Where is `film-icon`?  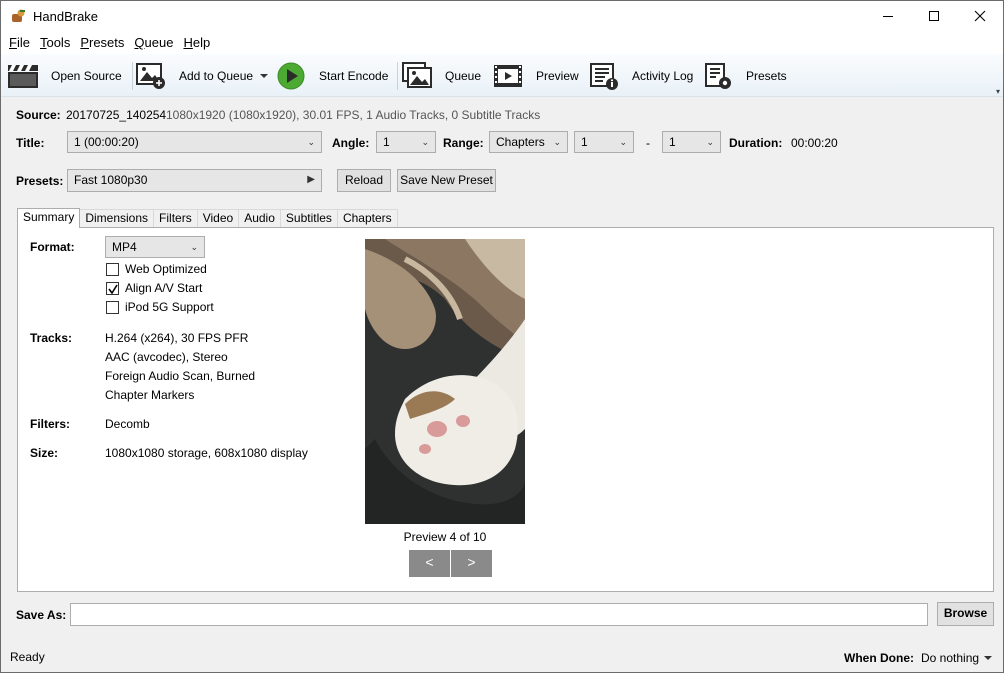 film-icon is located at coordinates (508, 76).